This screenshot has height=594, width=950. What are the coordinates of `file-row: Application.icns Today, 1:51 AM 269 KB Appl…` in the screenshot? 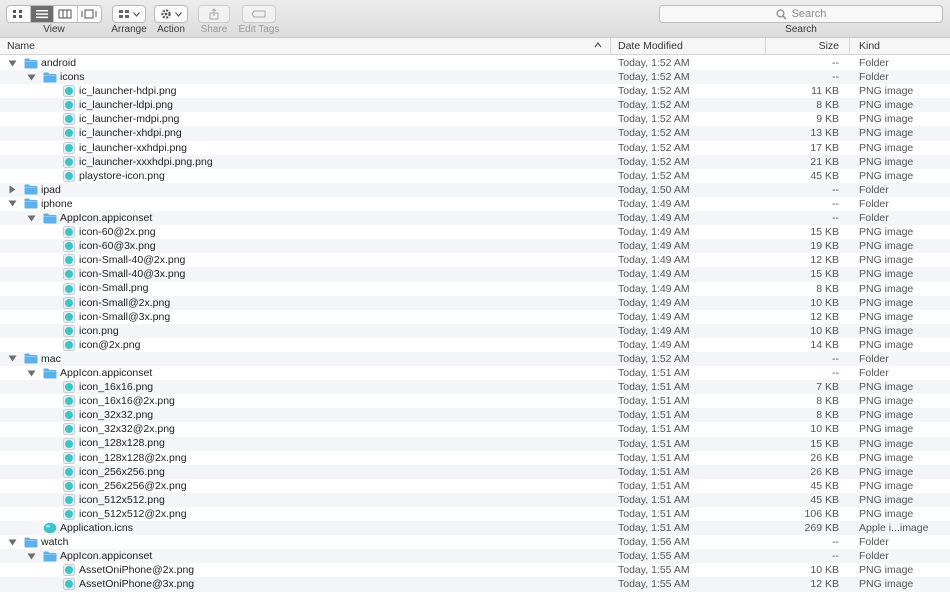 It's located at (475, 528).